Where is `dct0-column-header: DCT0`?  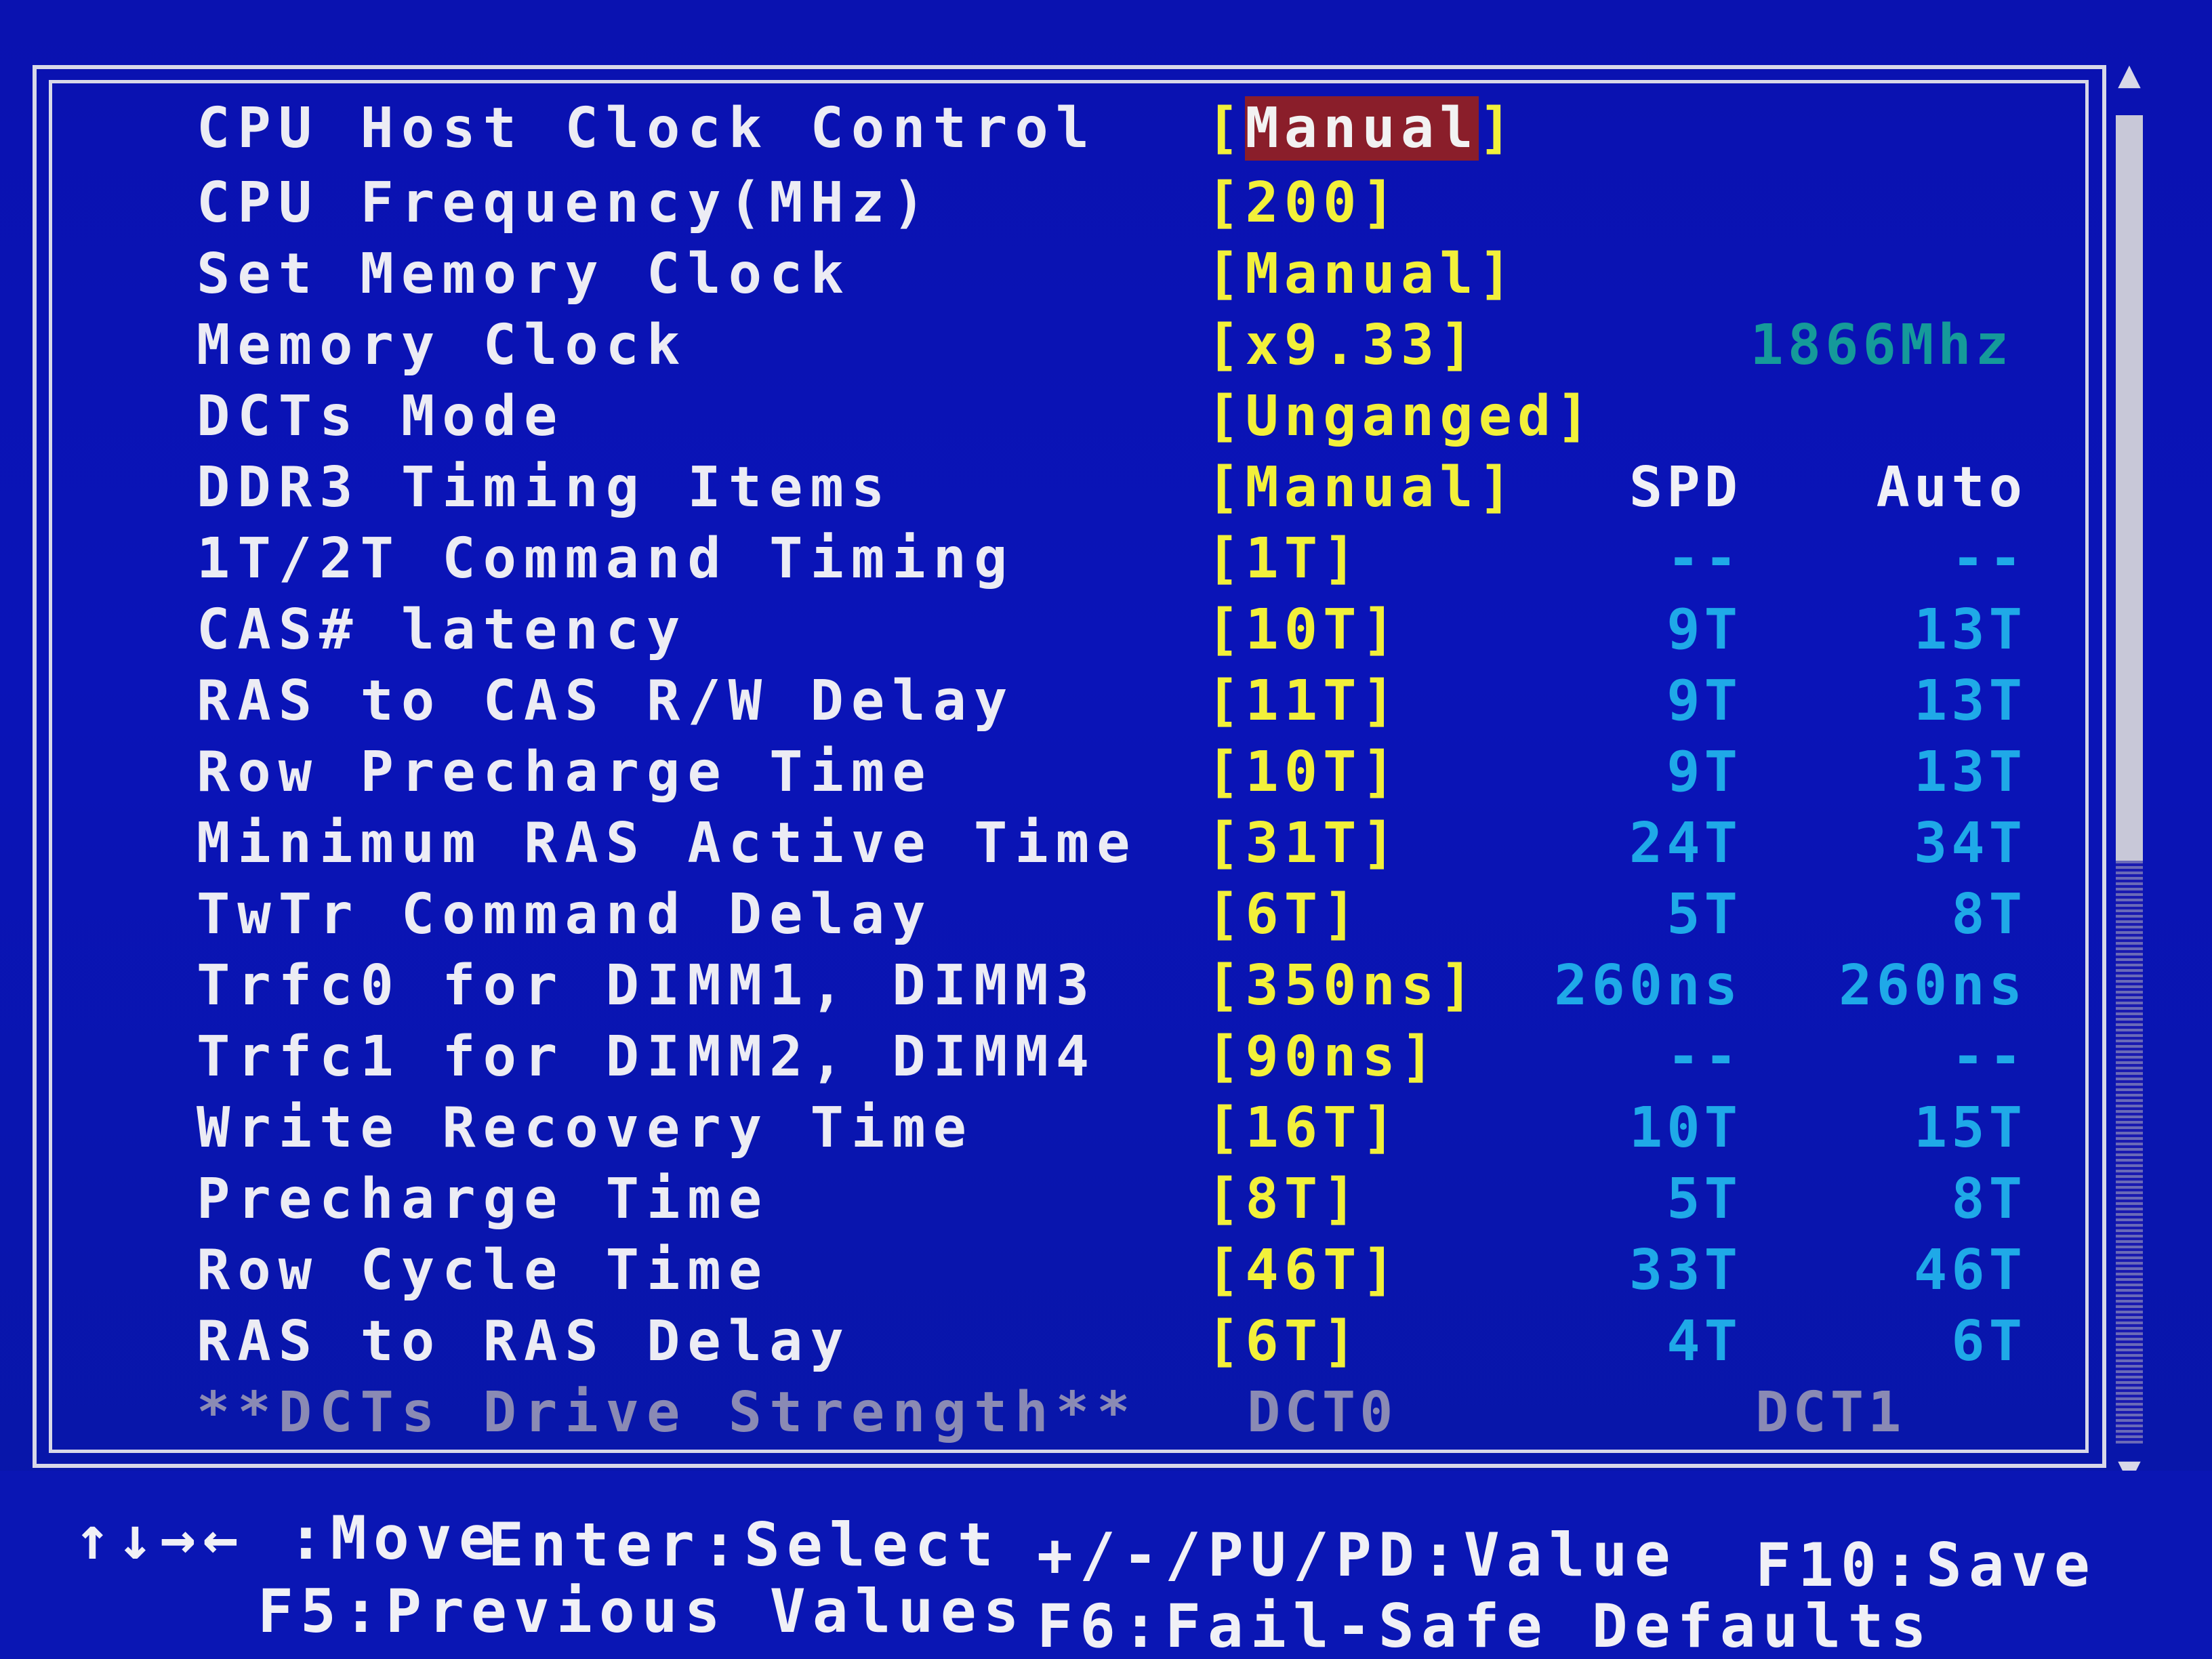 dct0-column-header: DCT0 is located at coordinates (1322, 1412).